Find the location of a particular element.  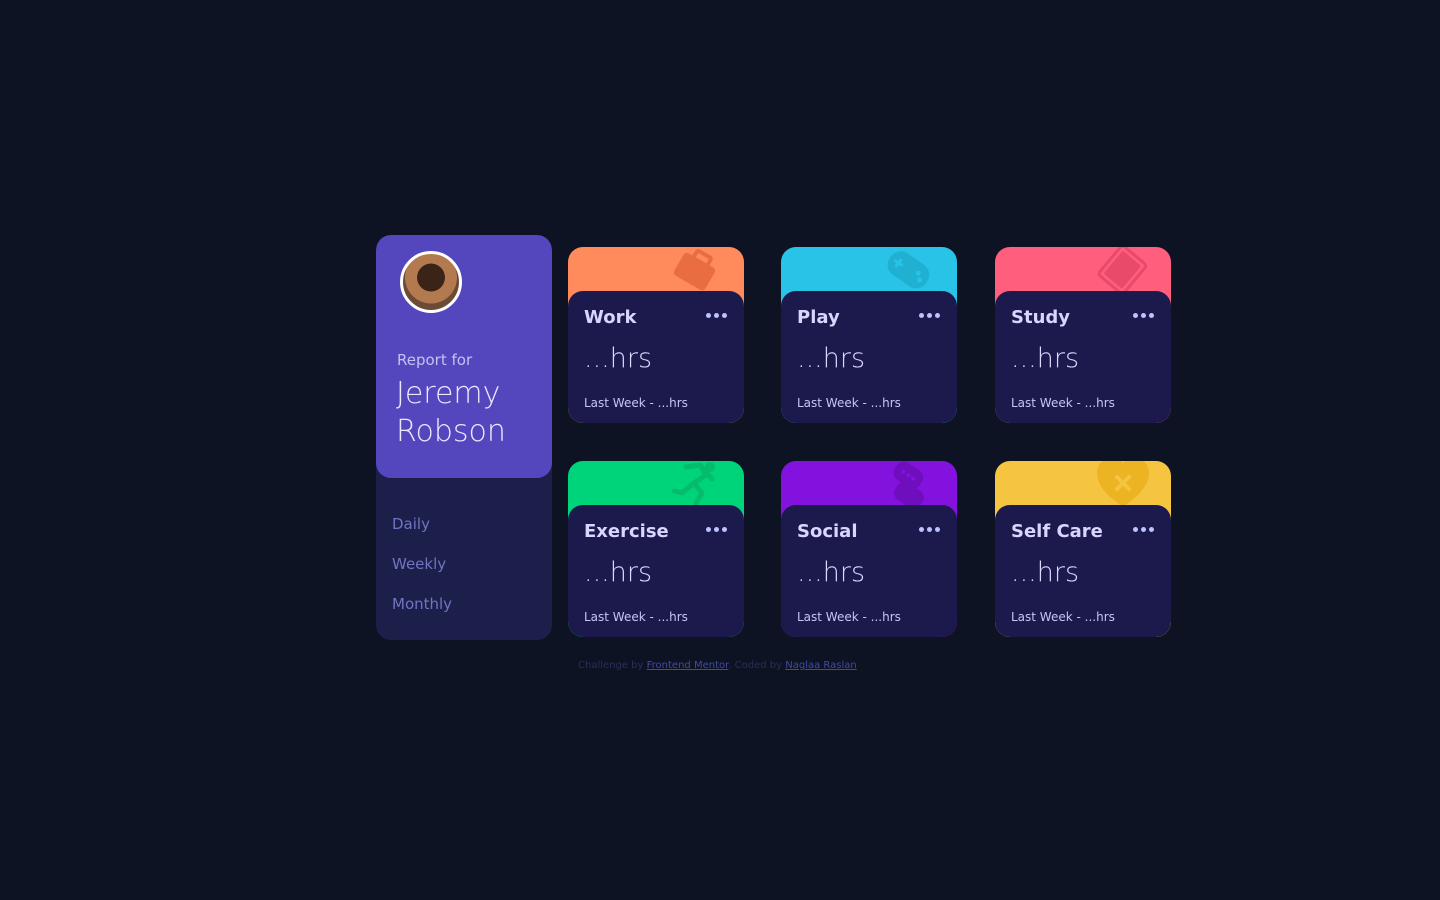

card-body: Play ...hrs Last Week - ...hrs is located at coordinates (869, 357).